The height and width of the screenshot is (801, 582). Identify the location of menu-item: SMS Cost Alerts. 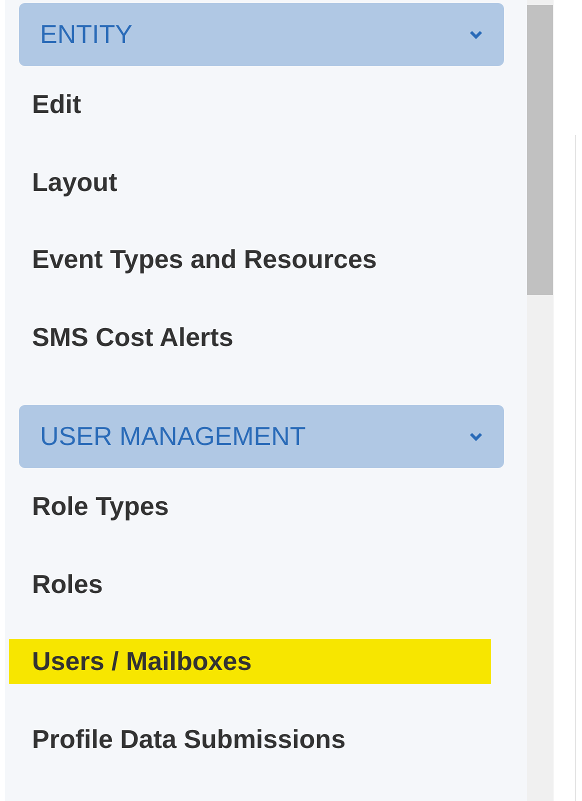
(132, 337).